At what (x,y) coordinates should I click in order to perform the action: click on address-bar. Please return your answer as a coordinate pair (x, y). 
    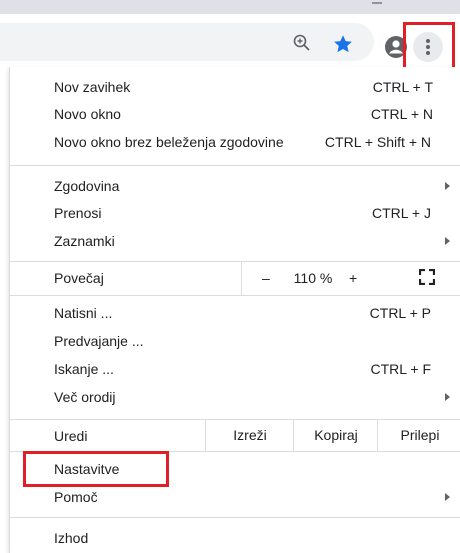
    Looking at the image, I should click on (187, 42).